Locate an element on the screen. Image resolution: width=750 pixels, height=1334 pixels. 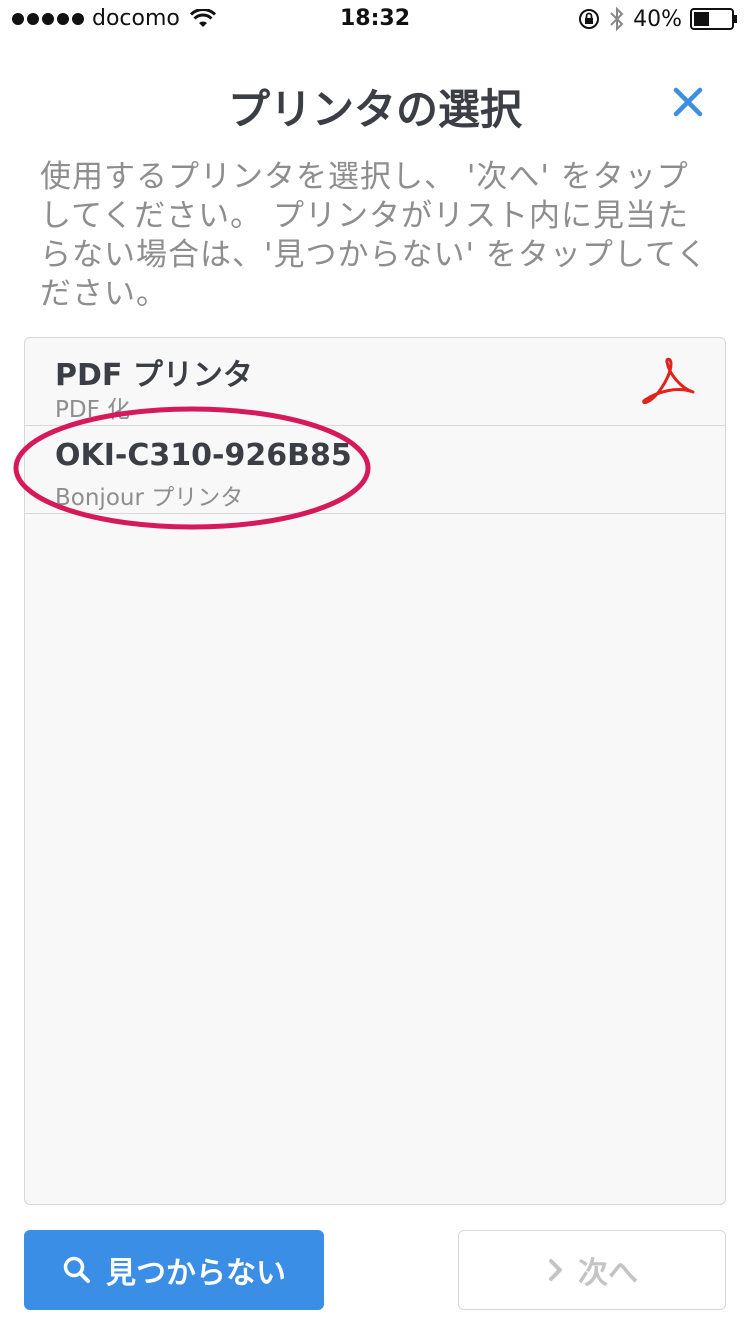
not-found-button: 見つからない is located at coordinates (174, 1270).